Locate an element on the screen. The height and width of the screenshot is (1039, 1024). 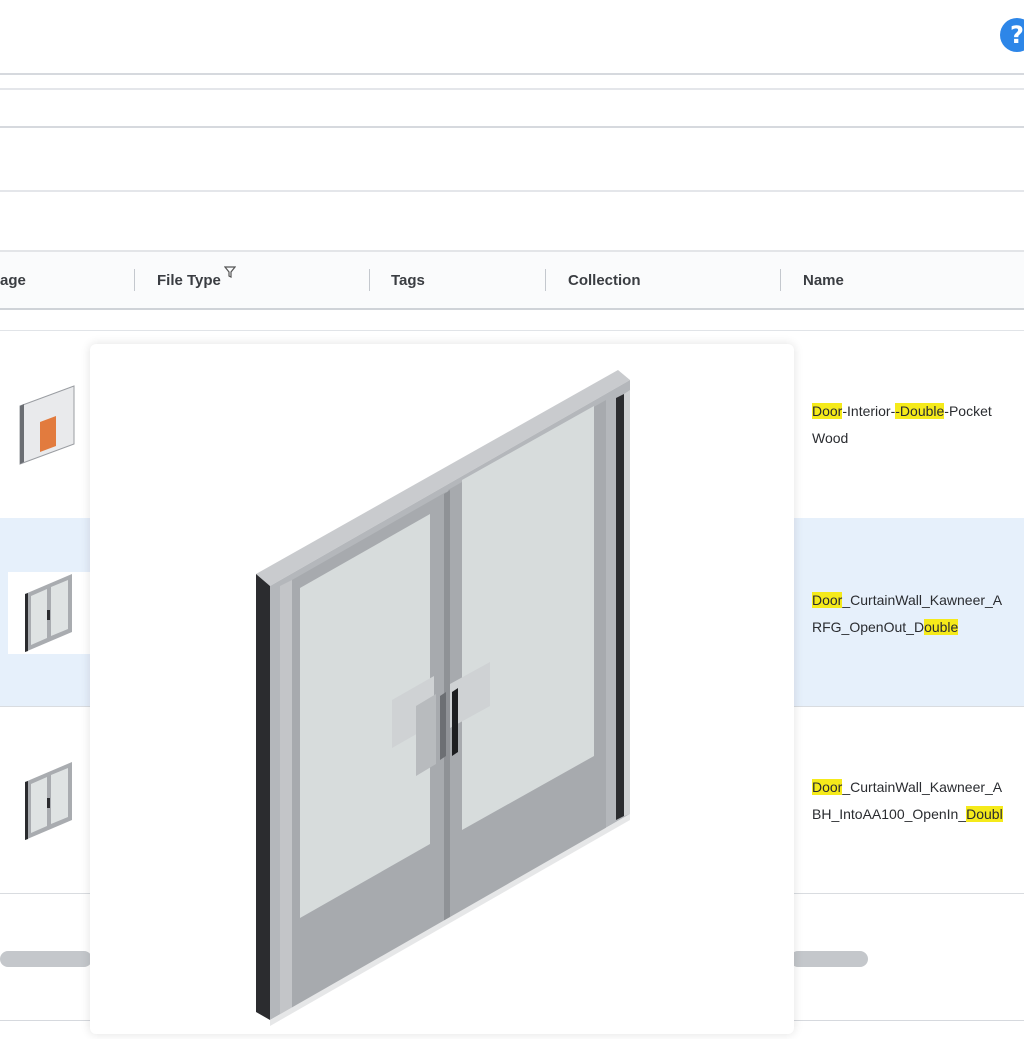
name-segment: Wood is located at coordinates (830, 438).